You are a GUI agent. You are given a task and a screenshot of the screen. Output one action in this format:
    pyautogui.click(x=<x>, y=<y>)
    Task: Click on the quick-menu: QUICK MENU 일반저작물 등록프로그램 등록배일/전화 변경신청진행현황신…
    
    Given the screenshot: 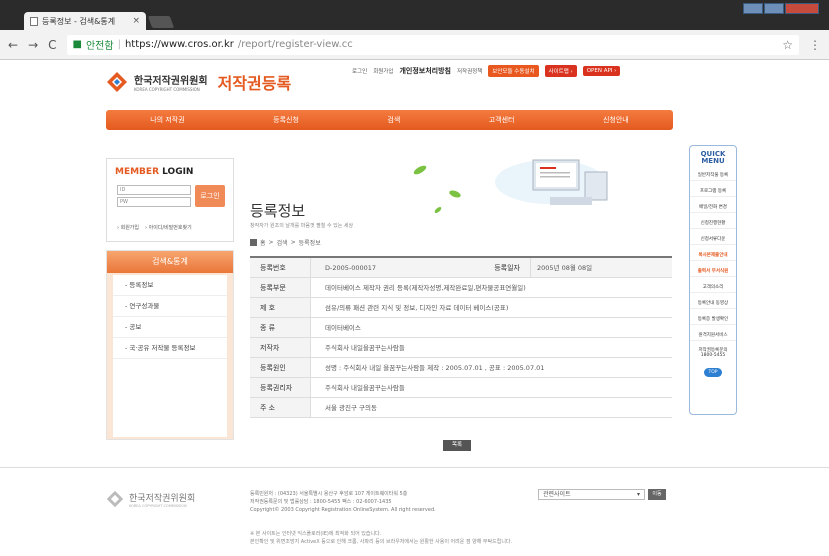 What is the action you would take?
    pyautogui.click(x=713, y=280)
    